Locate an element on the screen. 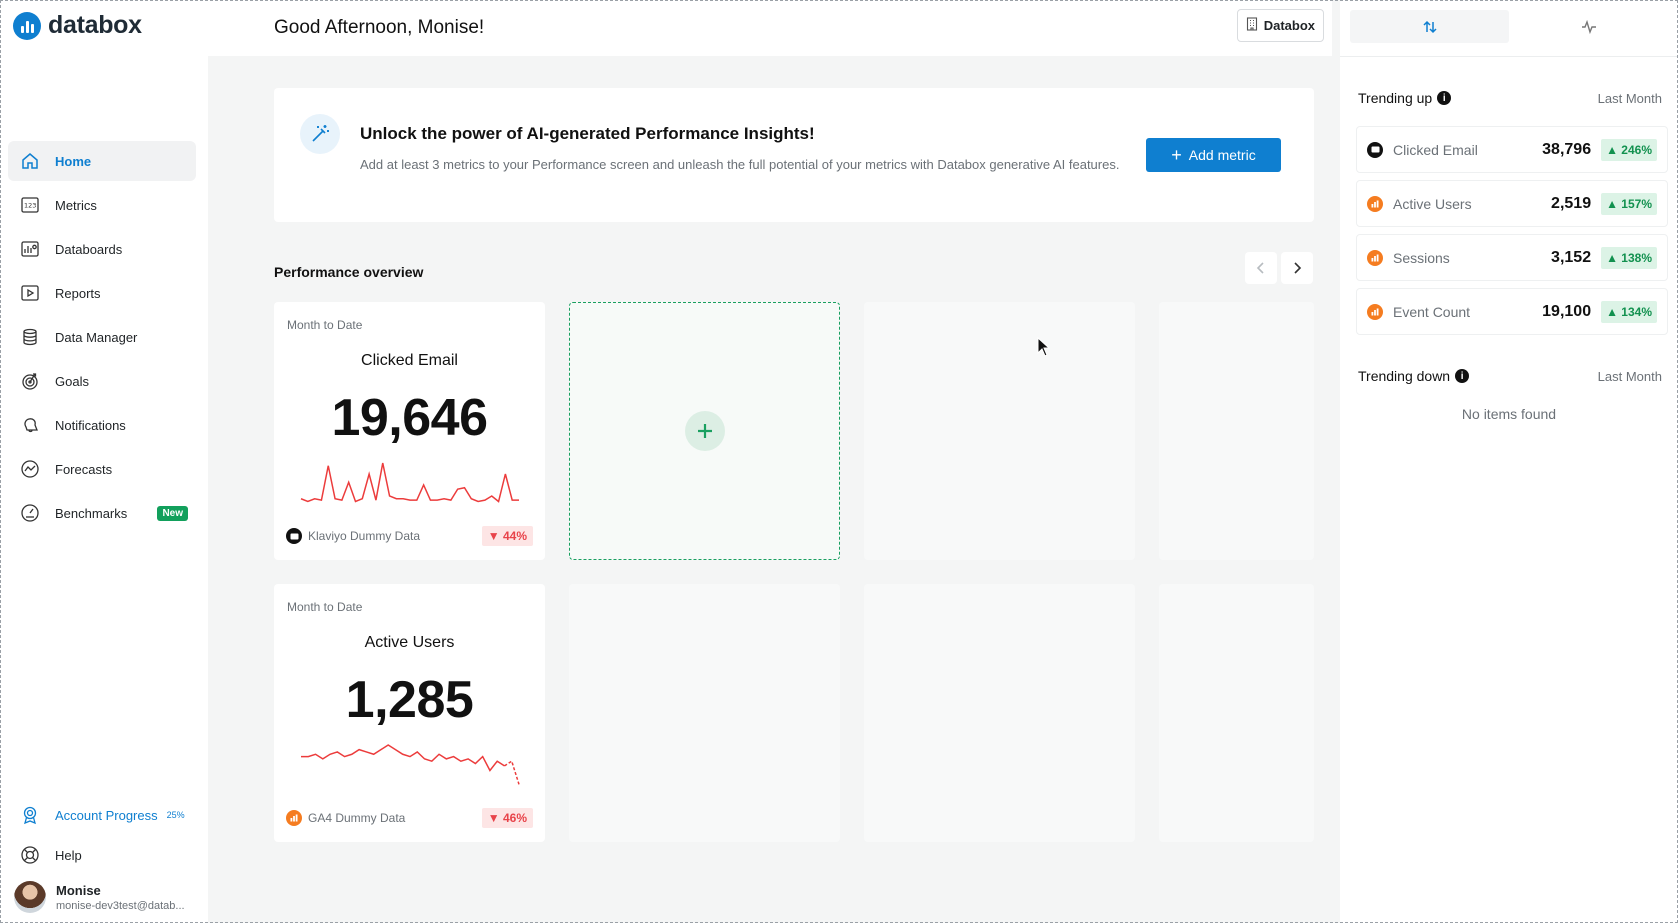  trend-metric-value: 3,152 is located at coordinates (1571, 257).